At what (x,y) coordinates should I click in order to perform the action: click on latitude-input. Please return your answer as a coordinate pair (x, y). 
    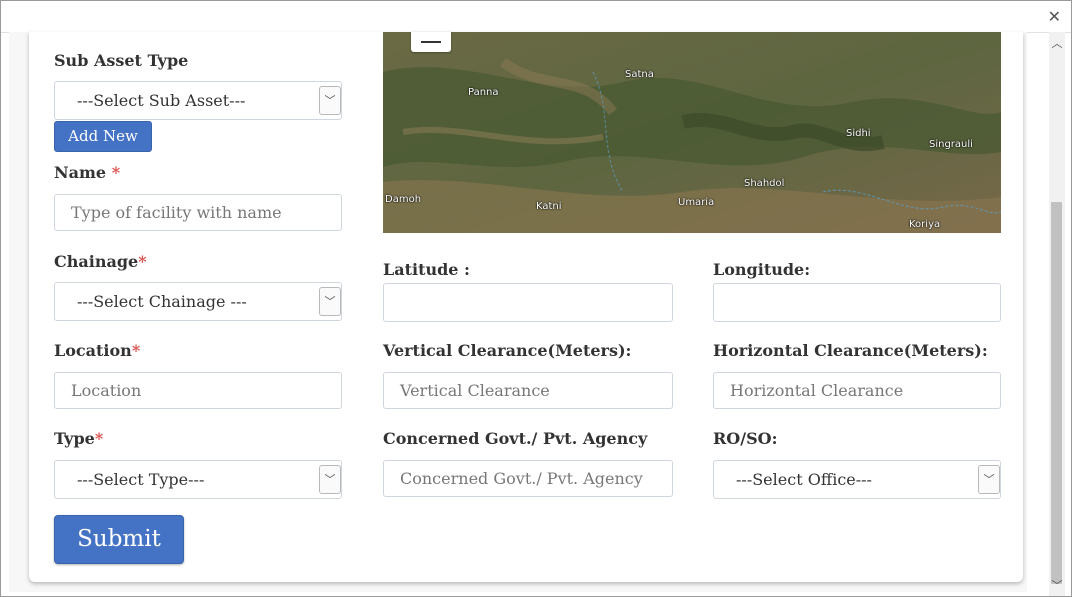
    Looking at the image, I should click on (528, 302).